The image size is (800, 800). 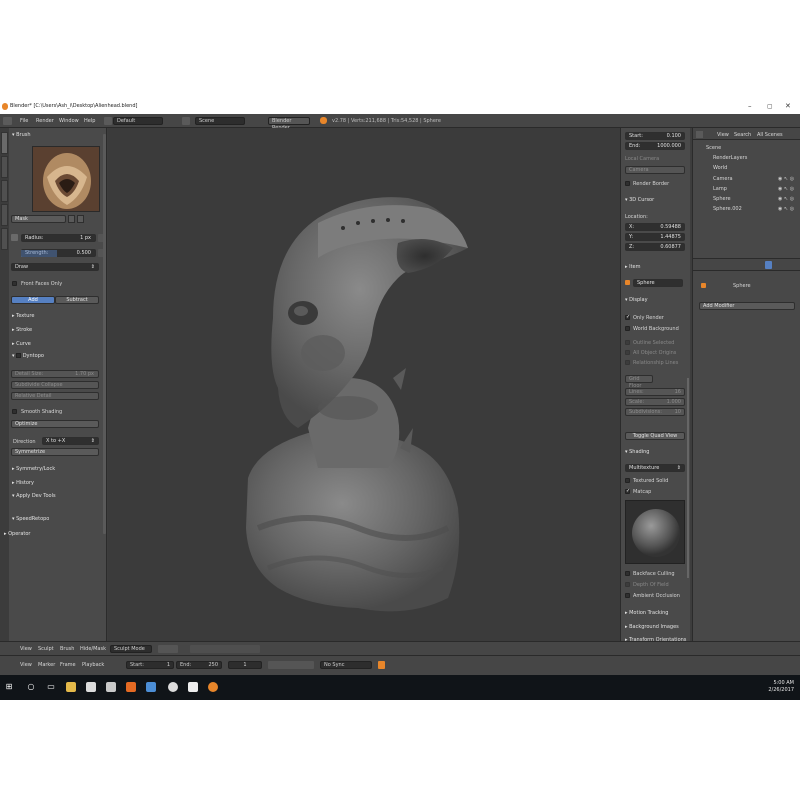 I want to click on properties-shelf-scrollbar, so click(x=688, y=478).